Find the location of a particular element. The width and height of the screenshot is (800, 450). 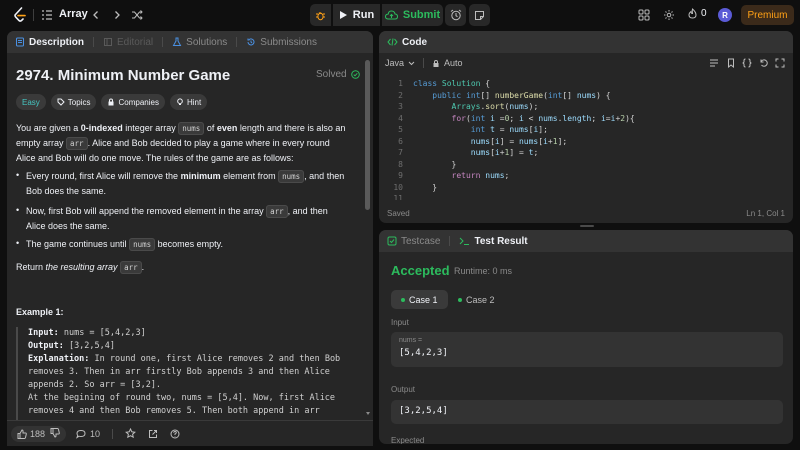

run-controls: Run Submit is located at coordinates (376, 15).